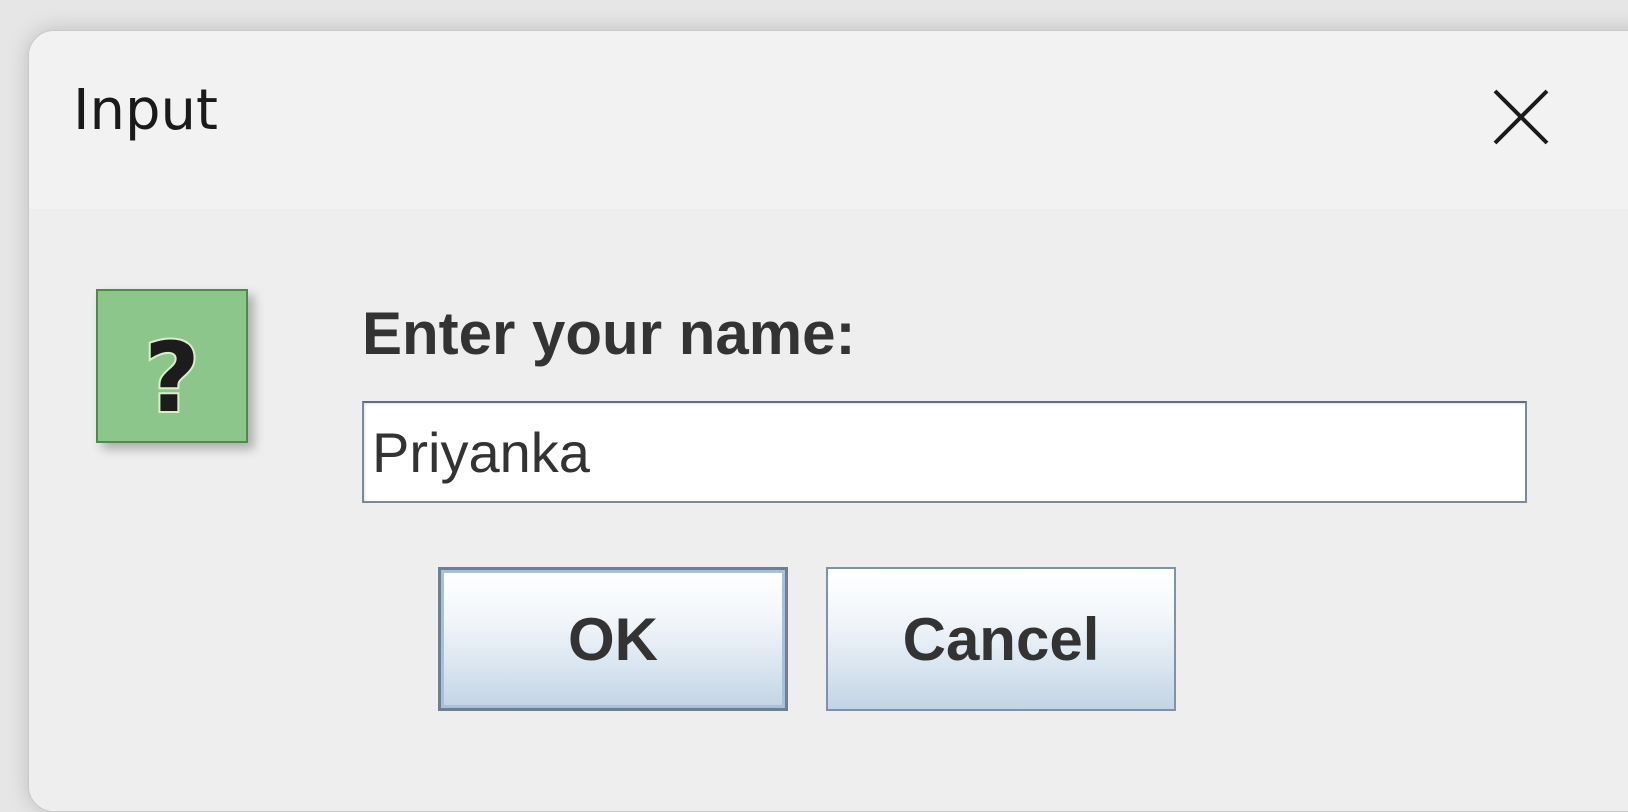 The width and height of the screenshot is (1628, 812). What do you see at coordinates (146, 110) in the screenshot?
I see `dialog-title: Input` at bounding box center [146, 110].